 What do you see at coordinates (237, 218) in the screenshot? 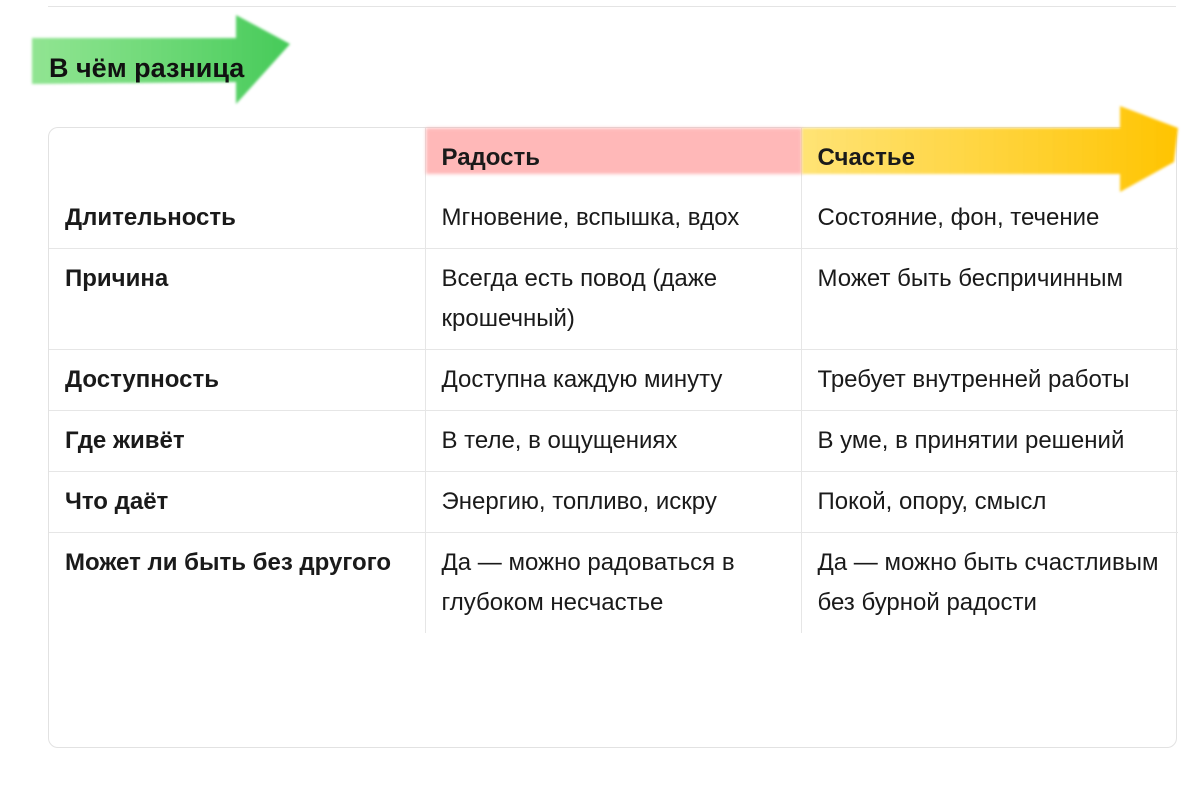
I see `row-label: Длительность` at bounding box center [237, 218].